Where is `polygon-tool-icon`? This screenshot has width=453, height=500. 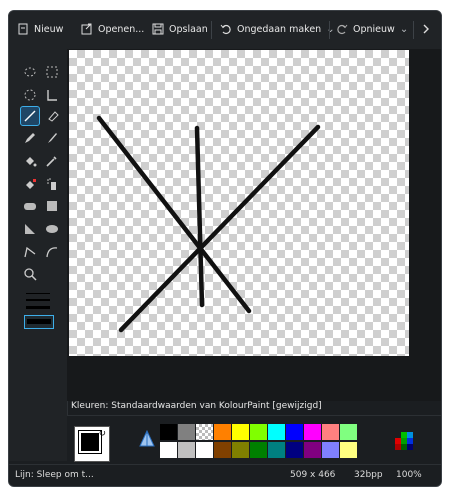
polygon-tool-icon is located at coordinates (30, 229).